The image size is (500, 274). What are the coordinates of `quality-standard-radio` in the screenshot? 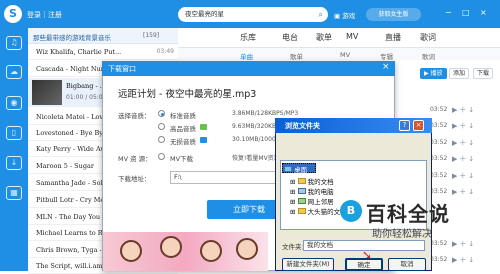 It's located at (161, 113).